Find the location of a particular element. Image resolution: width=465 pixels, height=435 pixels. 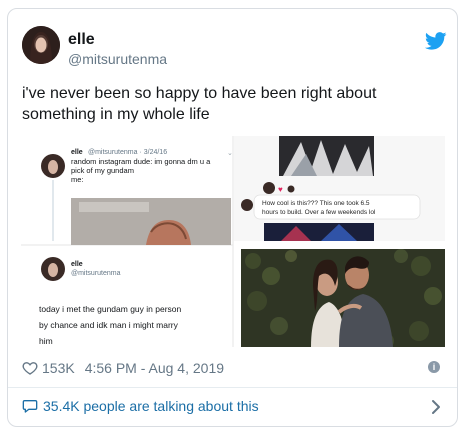

inner-line-2: pick of my gundam is located at coordinates (102, 170).